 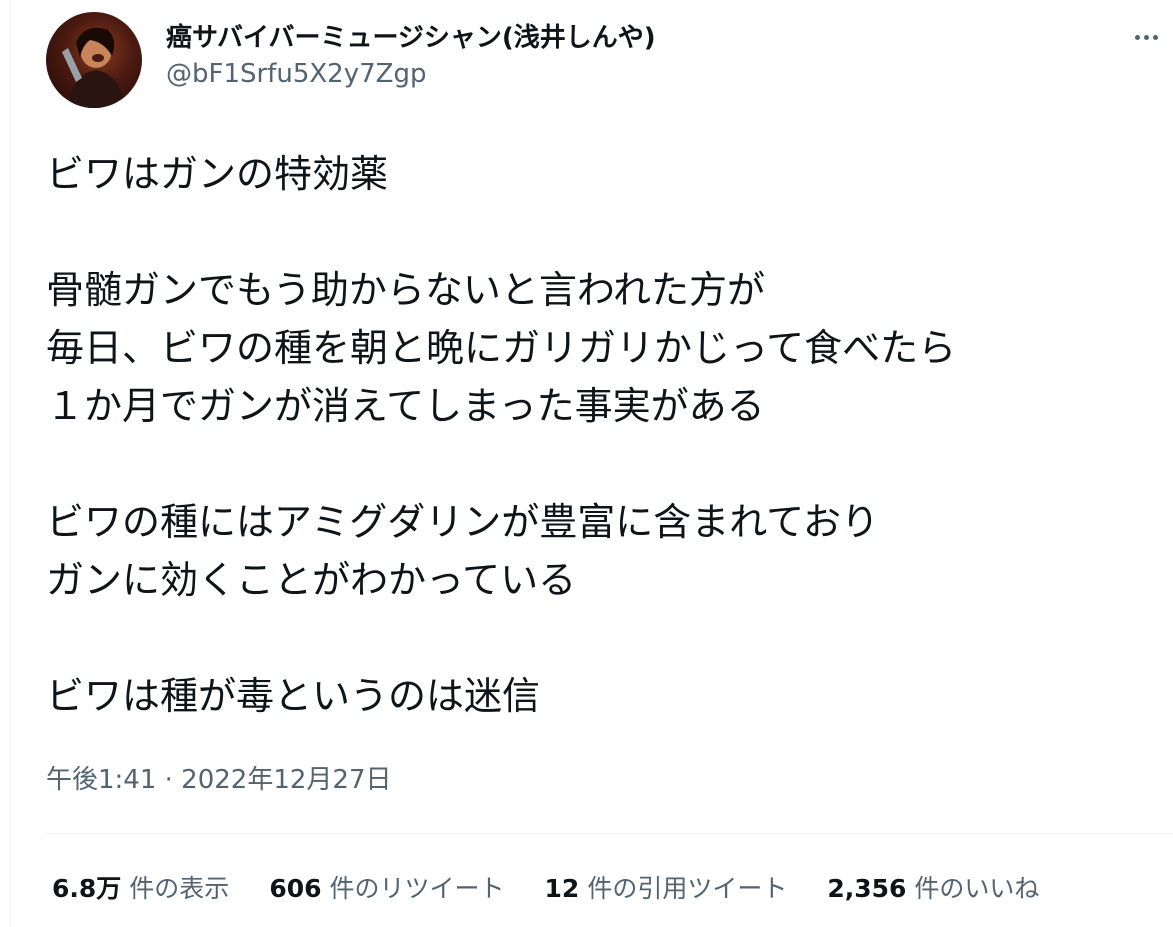 What do you see at coordinates (977, 888) in the screenshot?
I see `likes-label: 件のいいね` at bounding box center [977, 888].